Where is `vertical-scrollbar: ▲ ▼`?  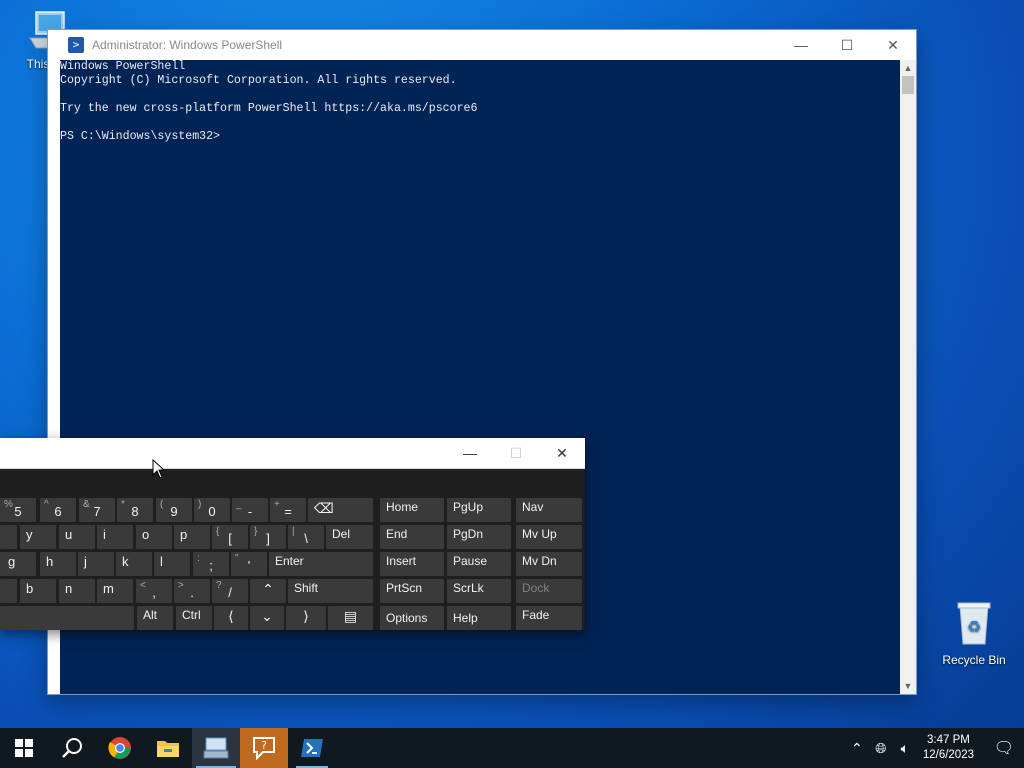 vertical-scrollbar: ▲ ▼ is located at coordinates (908, 377).